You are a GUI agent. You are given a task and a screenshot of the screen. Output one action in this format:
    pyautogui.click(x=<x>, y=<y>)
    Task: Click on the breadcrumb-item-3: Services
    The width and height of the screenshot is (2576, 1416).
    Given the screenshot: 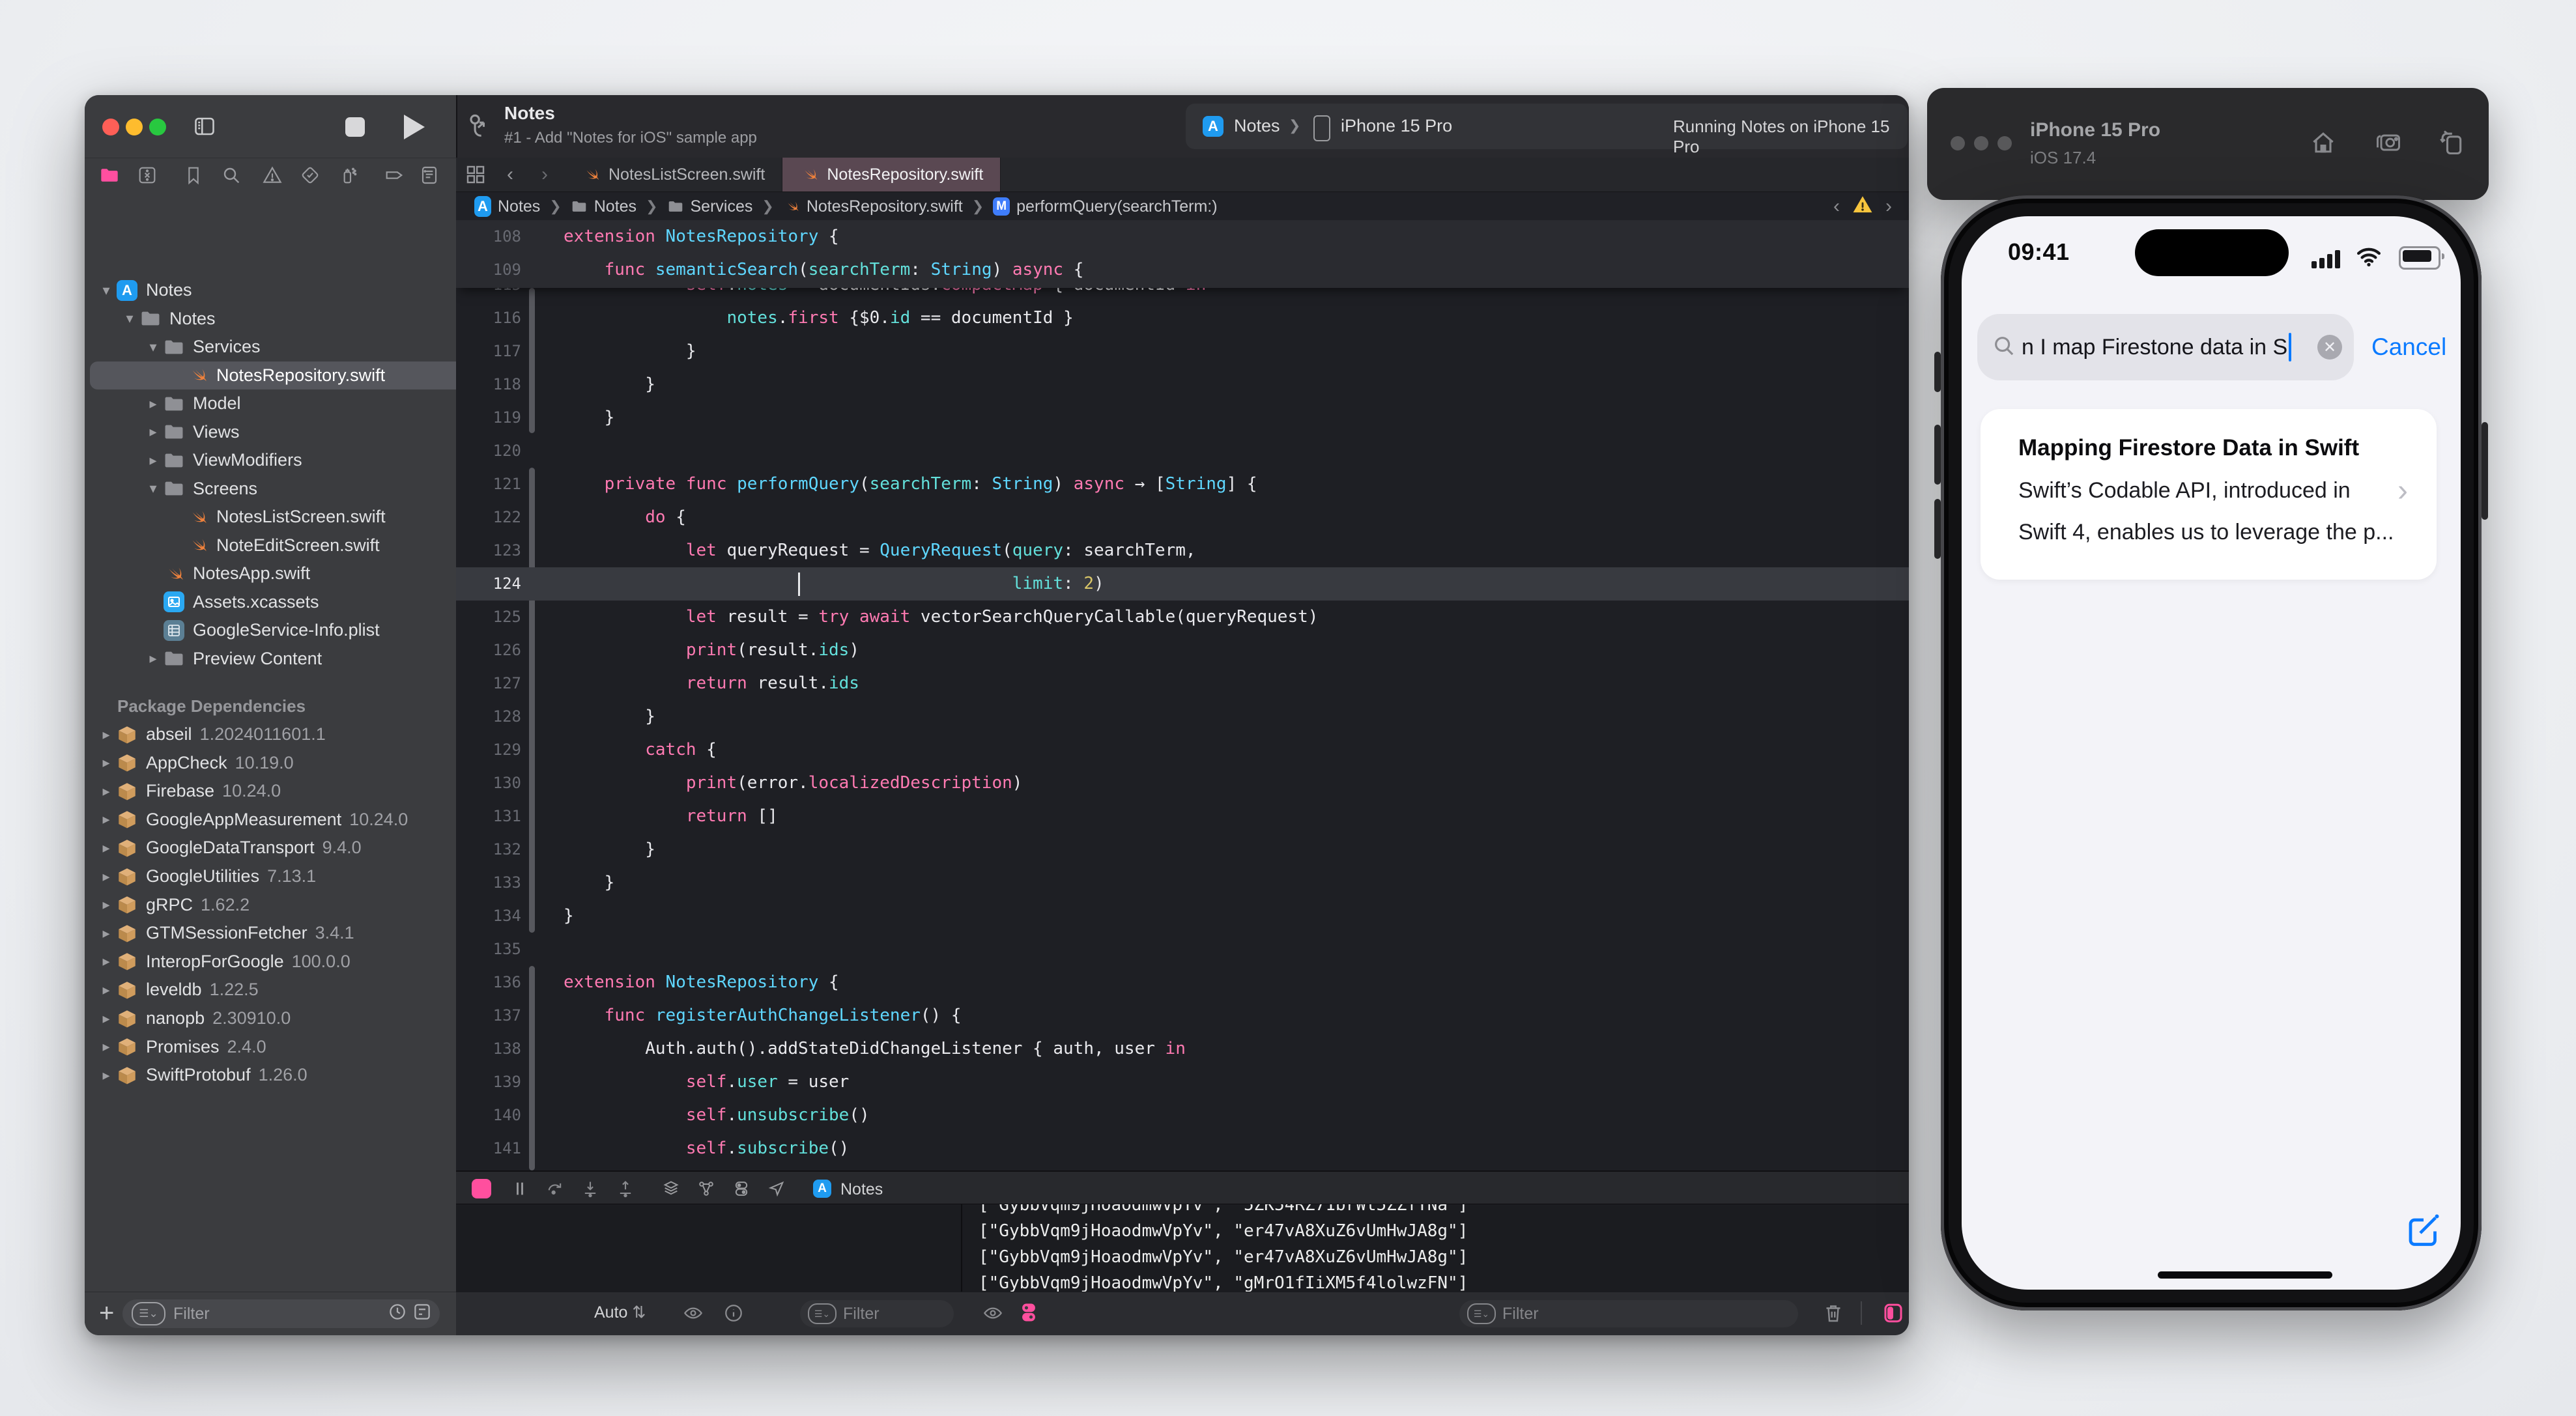 What is the action you would take?
    pyautogui.click(x=709, y=206)
    